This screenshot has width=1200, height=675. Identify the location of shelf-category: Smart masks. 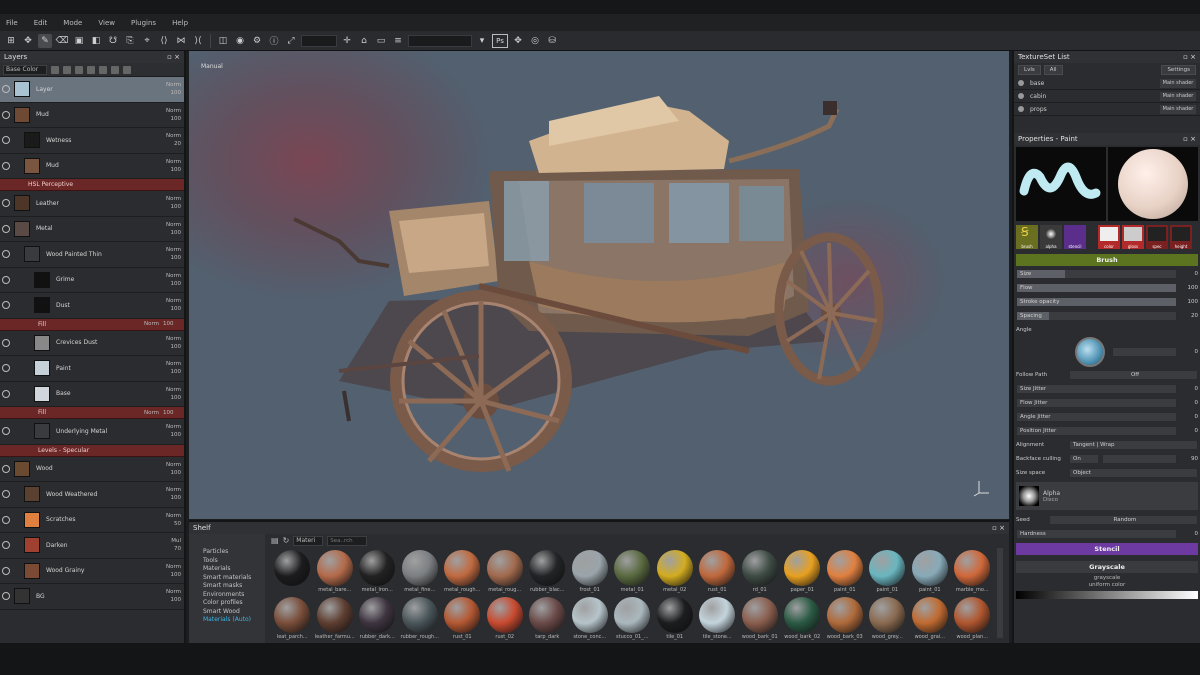
(234, 586).